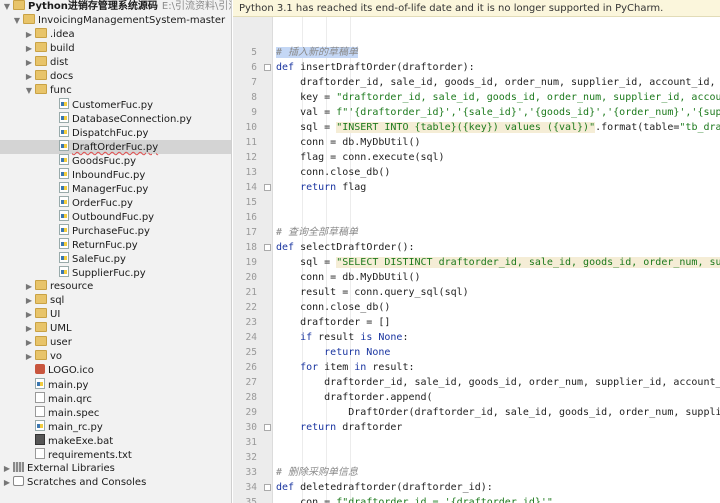 This screenshot has height=503, width=720. I want to click on tree-item-label: Python进销存管理系统源码, so click(93, 6).